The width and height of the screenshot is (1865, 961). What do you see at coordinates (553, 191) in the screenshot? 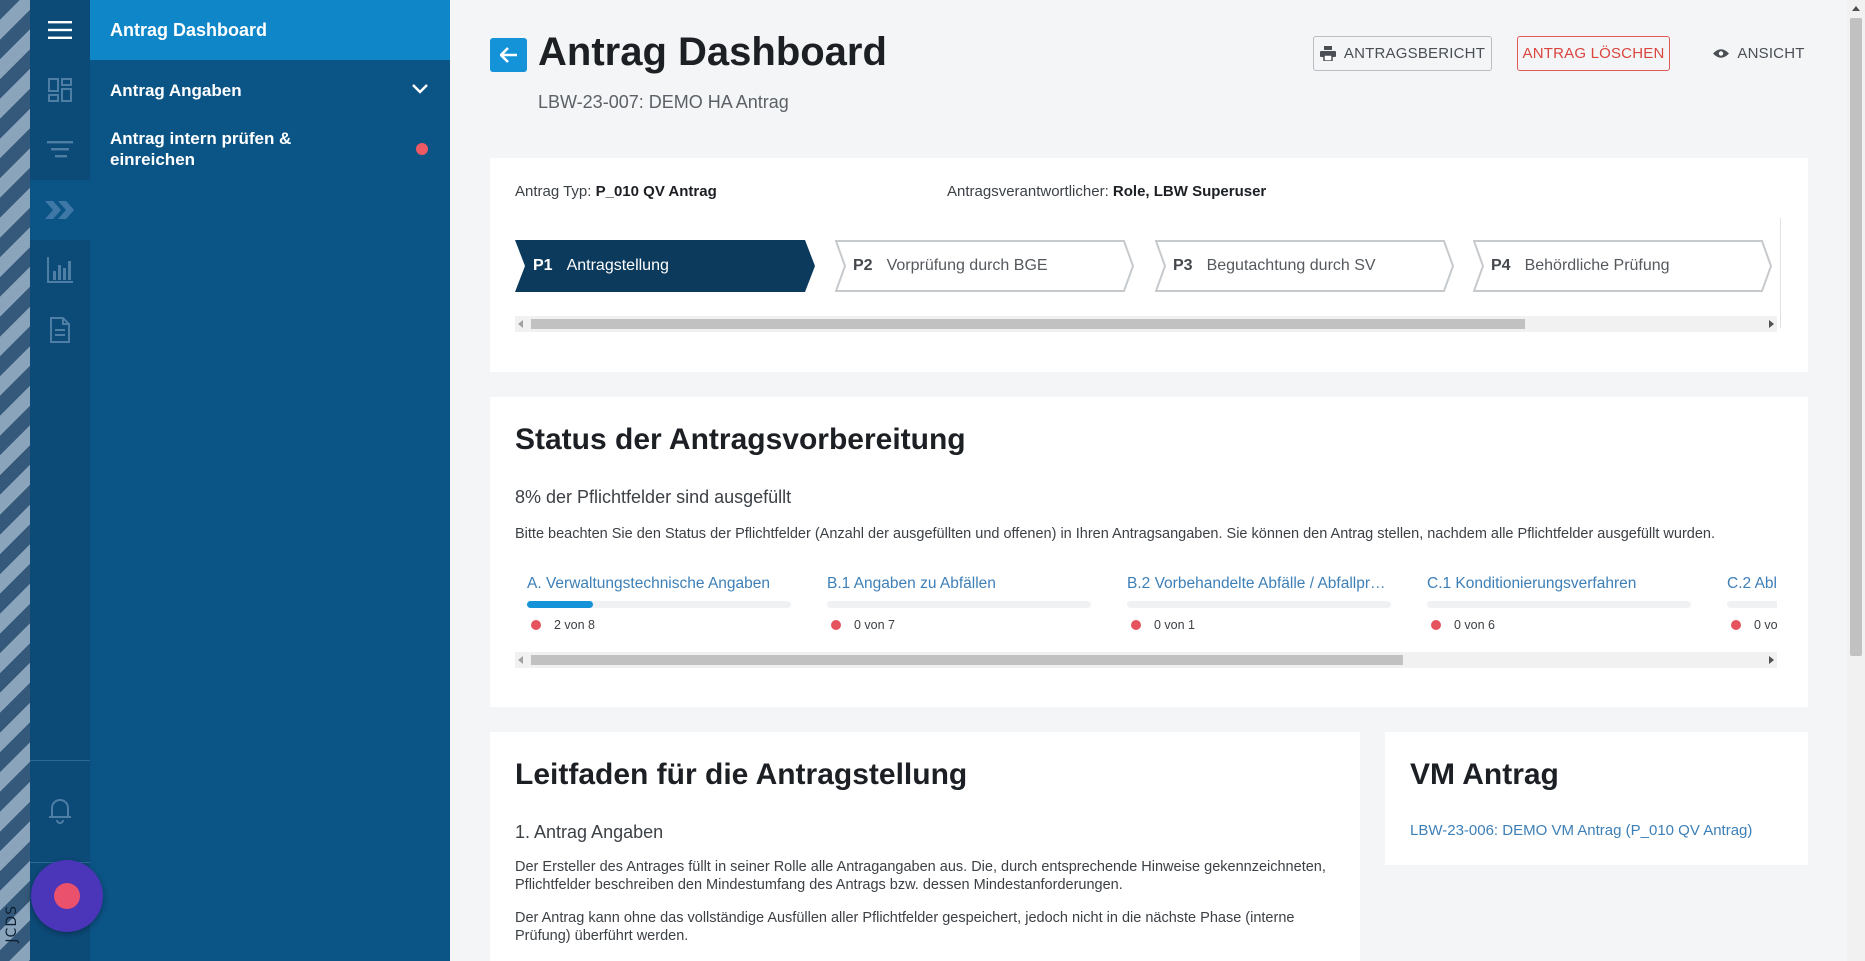
I see `antrag-type-label: Antrag Typ:` at bounding box center [553, 191].